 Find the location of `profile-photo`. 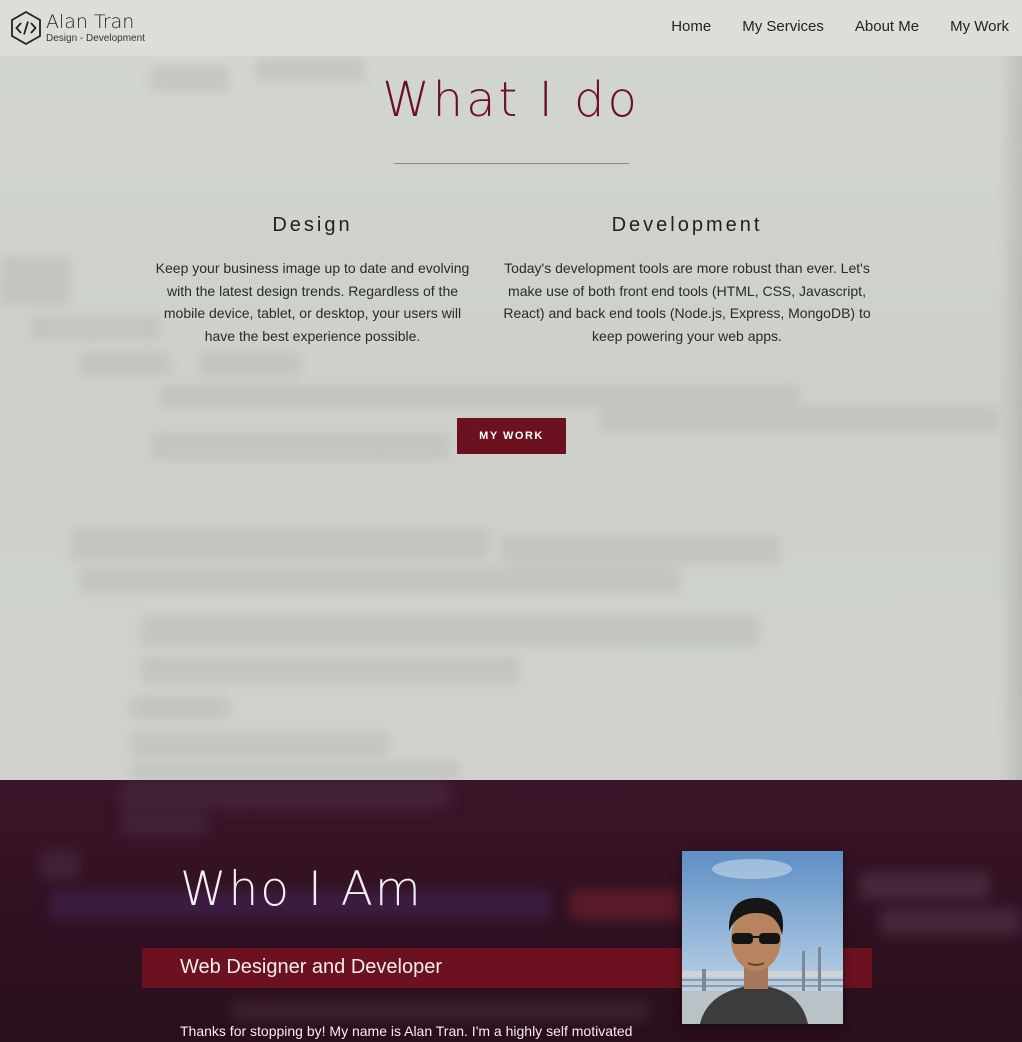

profile-photo is located at coordinates (762, 937).